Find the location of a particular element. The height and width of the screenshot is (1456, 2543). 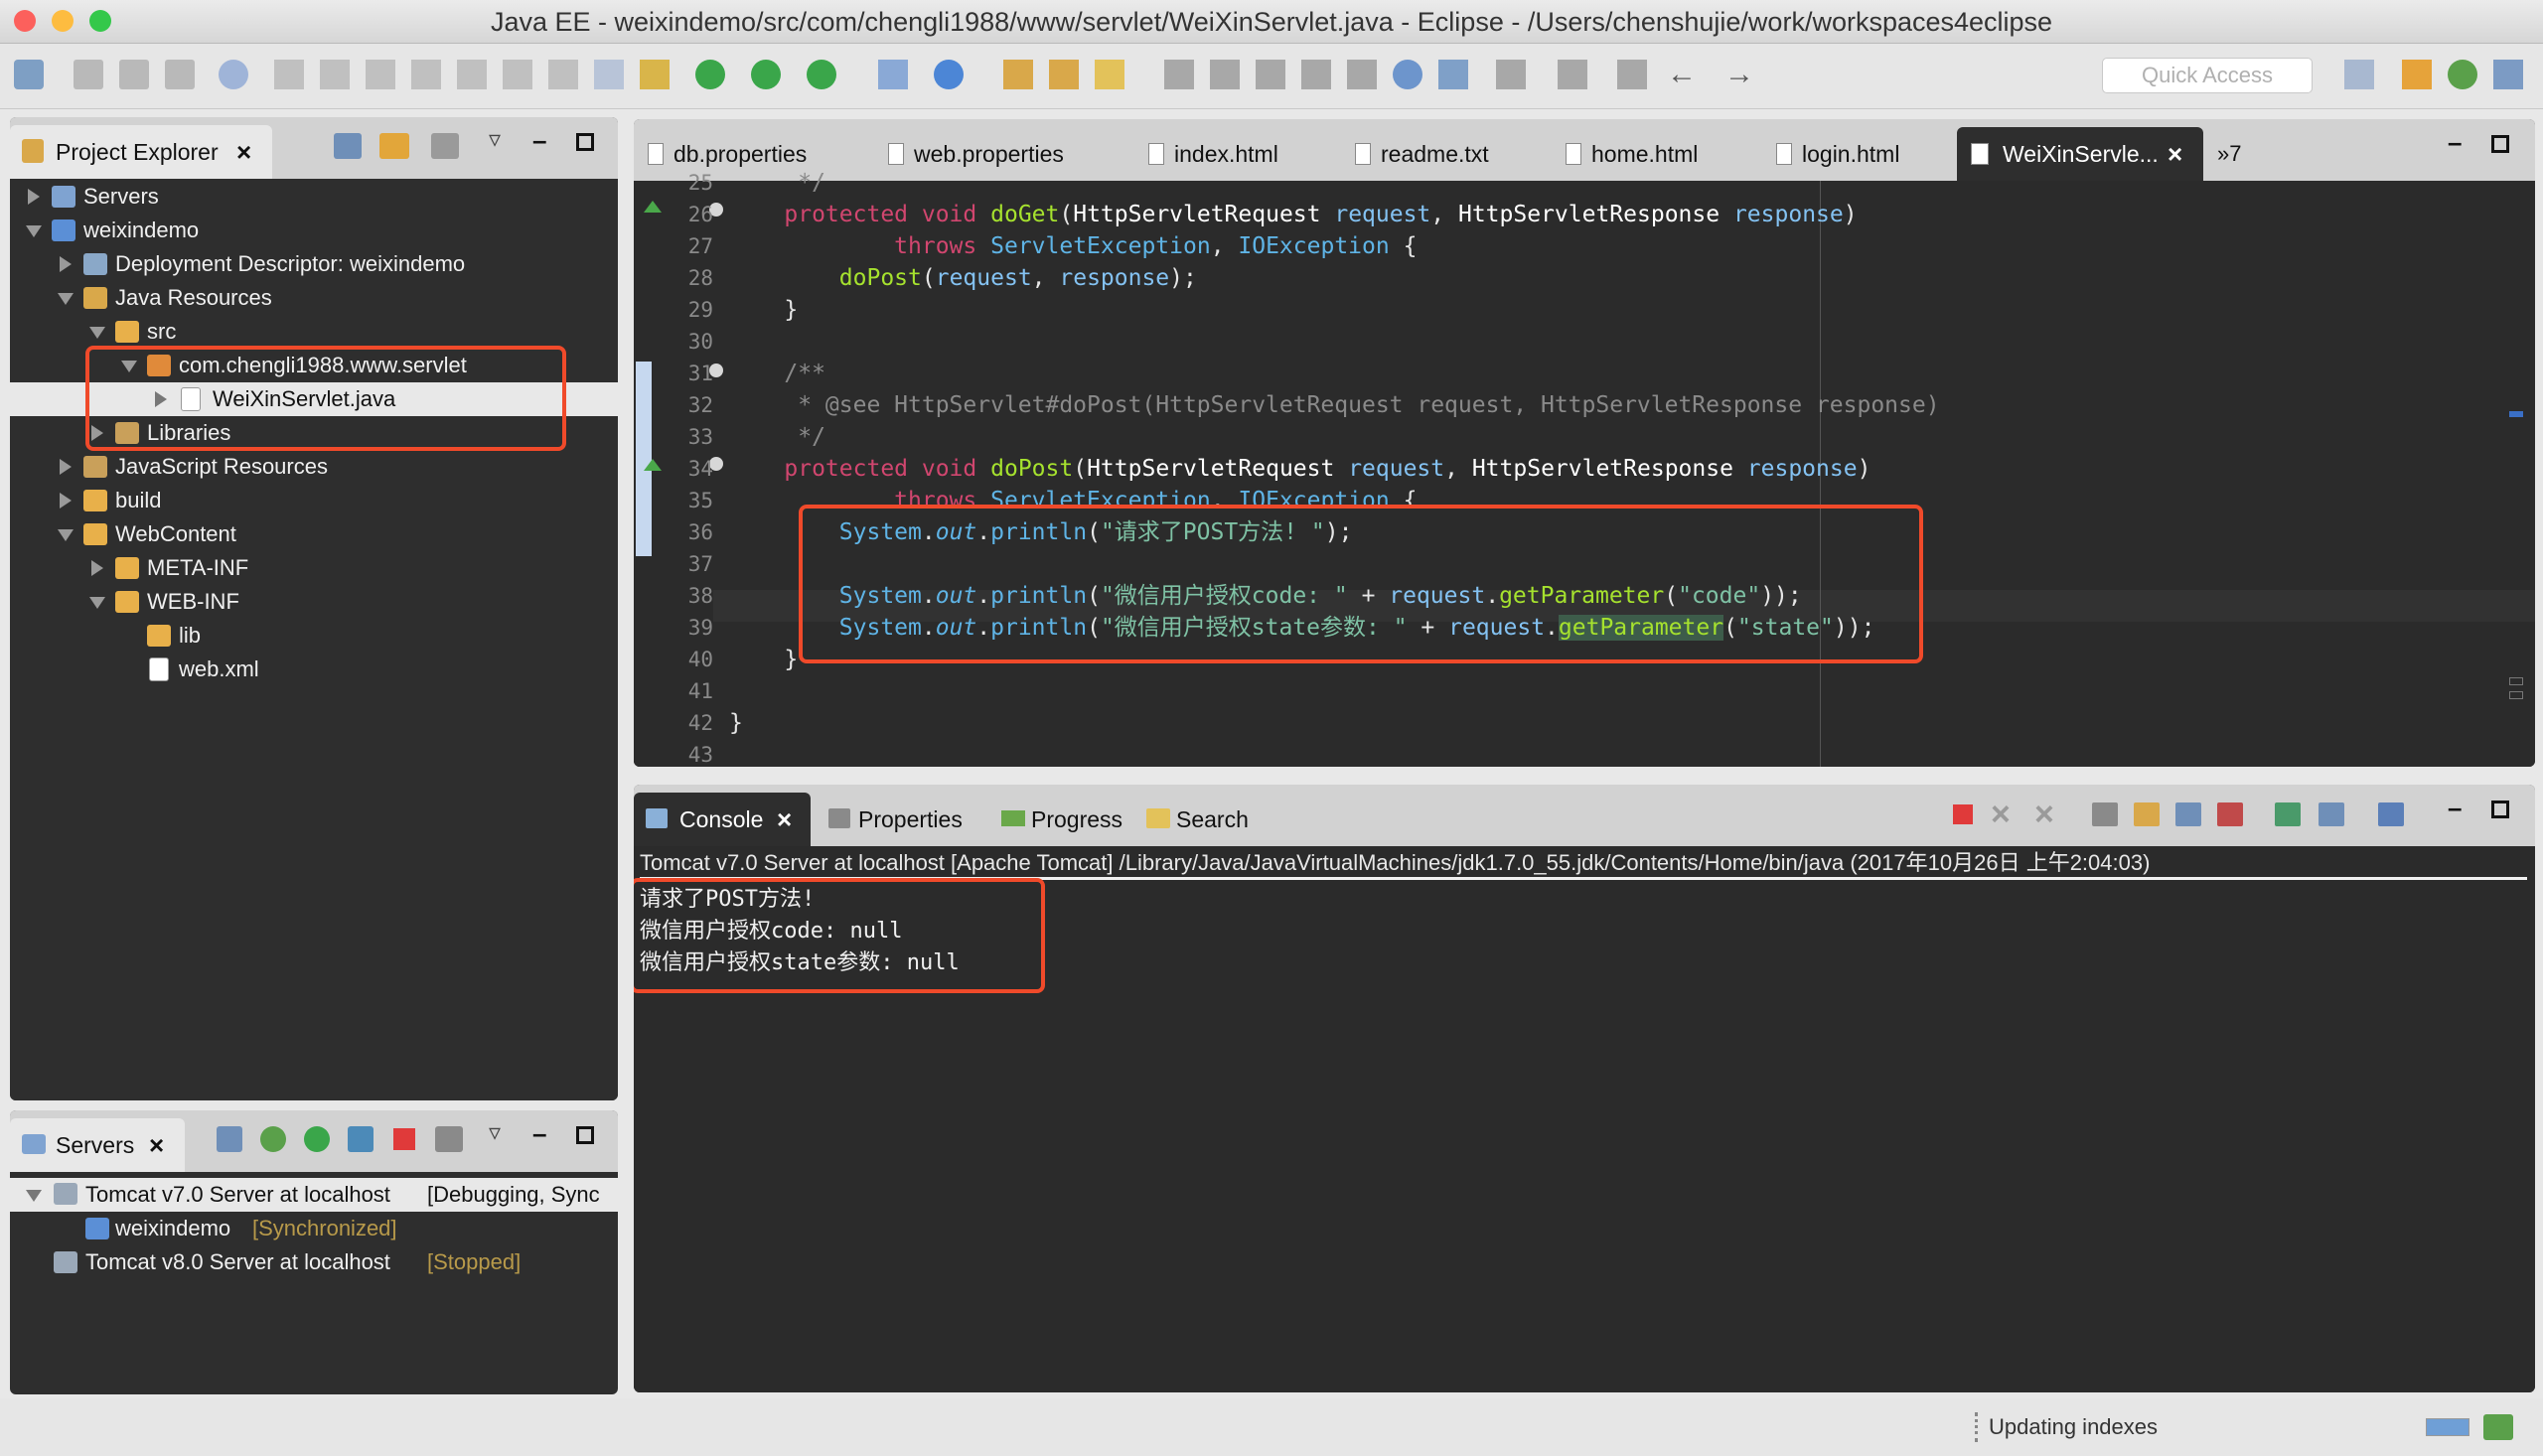

run-server-icon is located at coordinates (821, 74).